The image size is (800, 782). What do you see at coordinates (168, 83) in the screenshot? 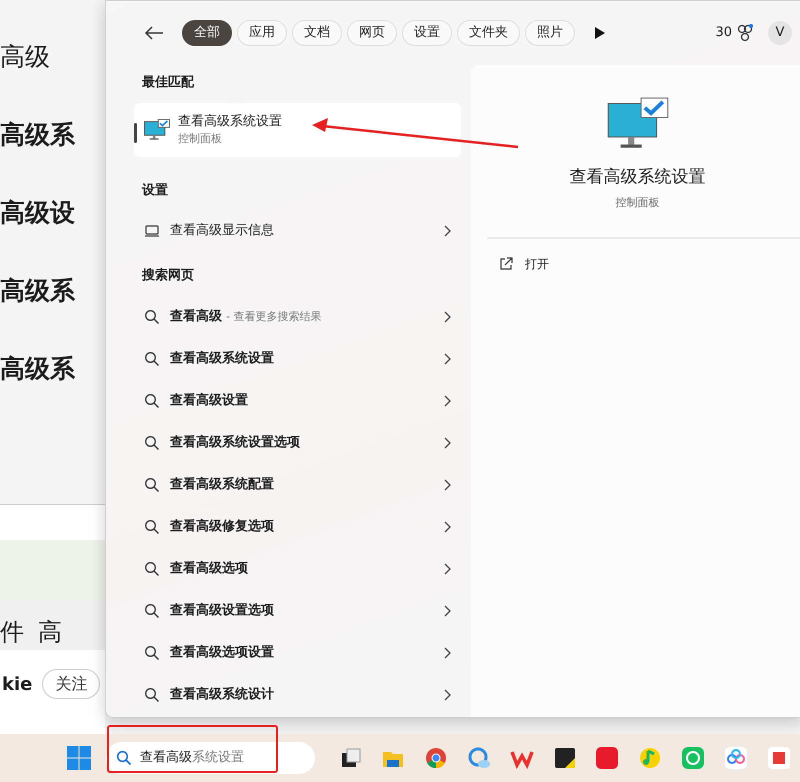
I see `section-header: 最佳匹配` at bounding box center [168, 83].